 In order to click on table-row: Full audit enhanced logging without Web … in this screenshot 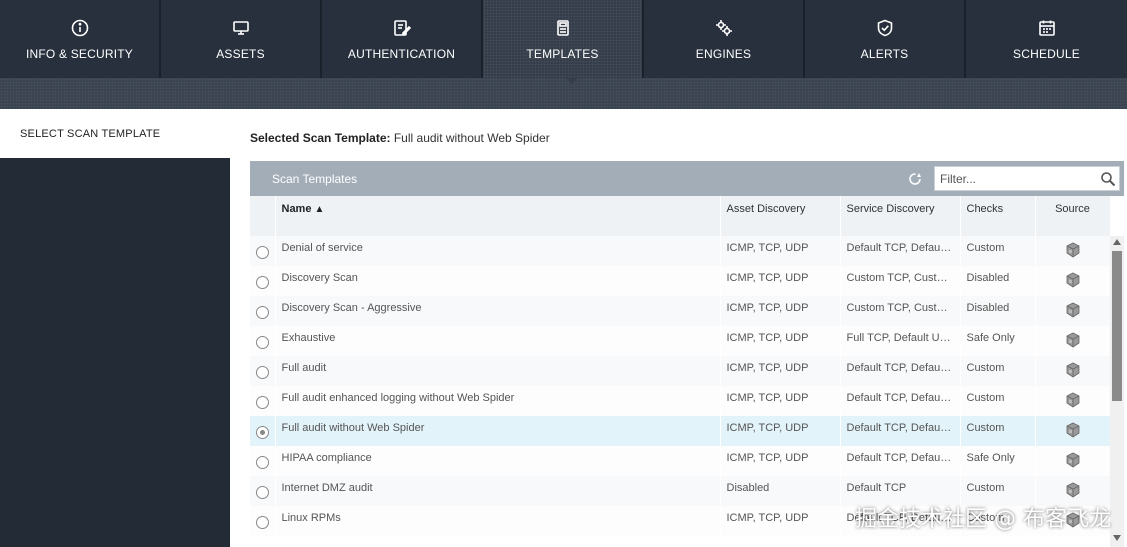, I will do `click(680, 401)`.